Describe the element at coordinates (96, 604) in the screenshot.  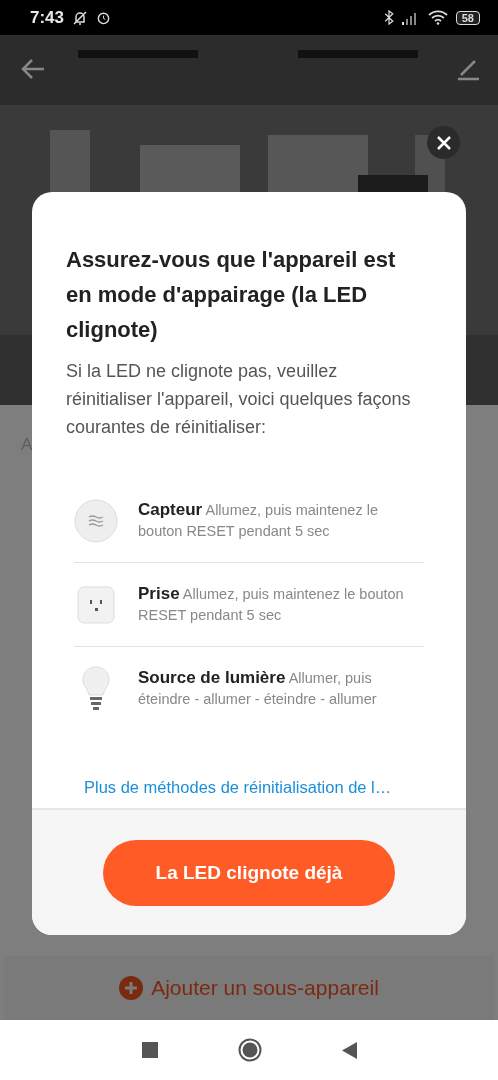
I see `socket-icon` at that location.